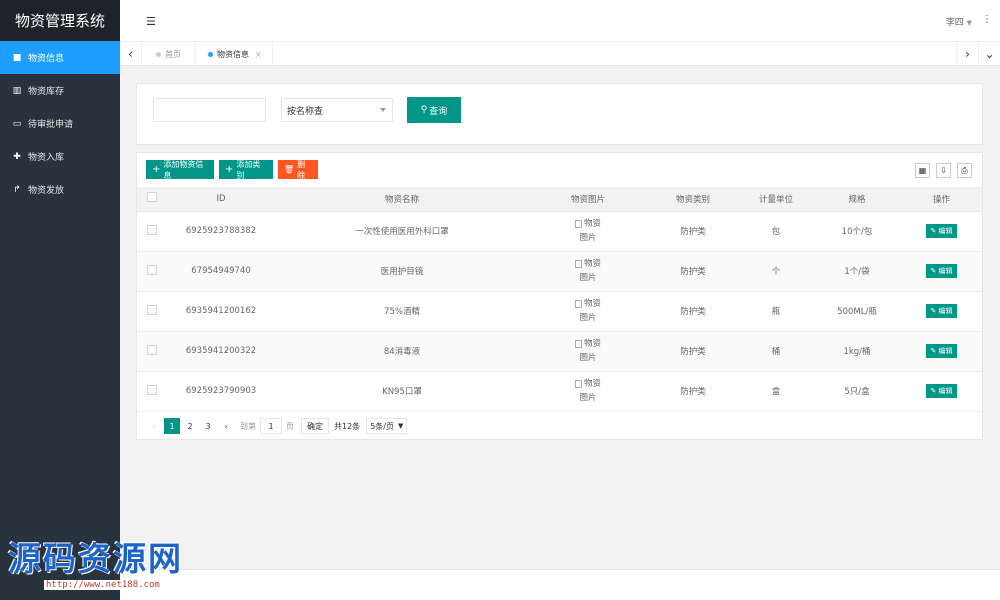 The image size is (1000, 600). I want to click on add-category-button: + 添加类别, so click(246, 170).